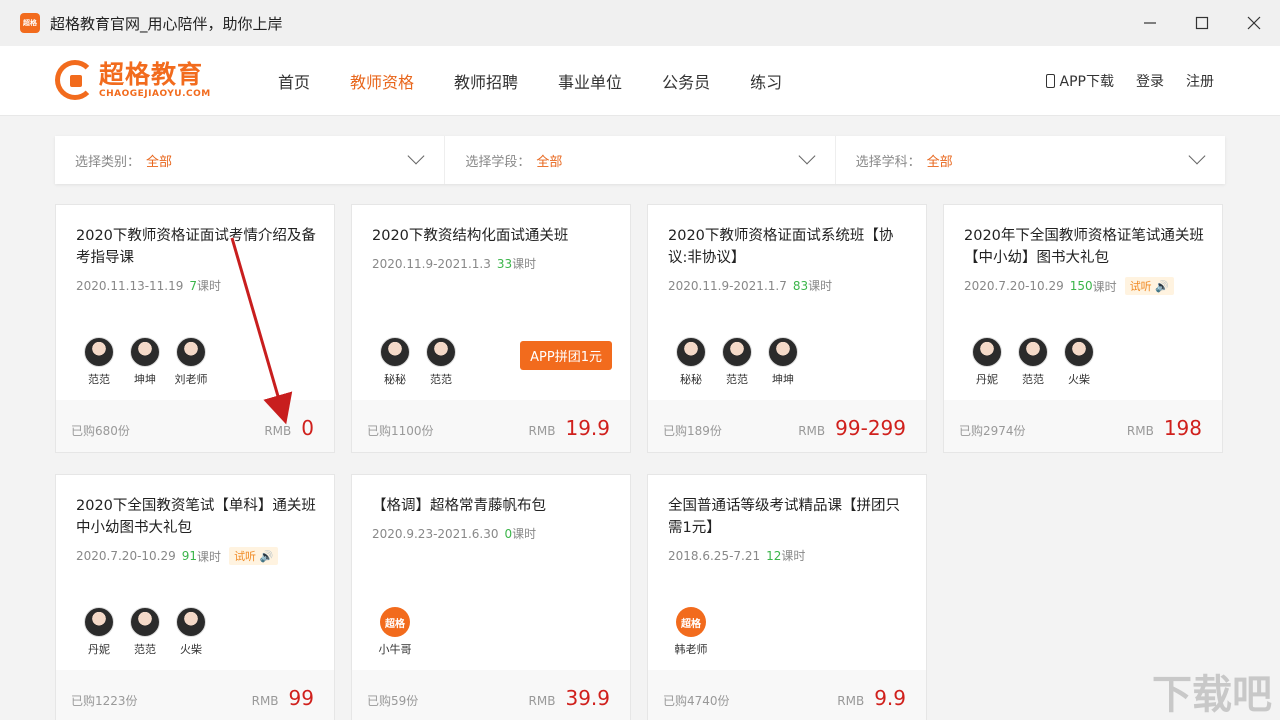 The height and width of the screenshot is (720, 1280). I want to click on filter-stage: 选择学段： 全部, so click(640, 160).